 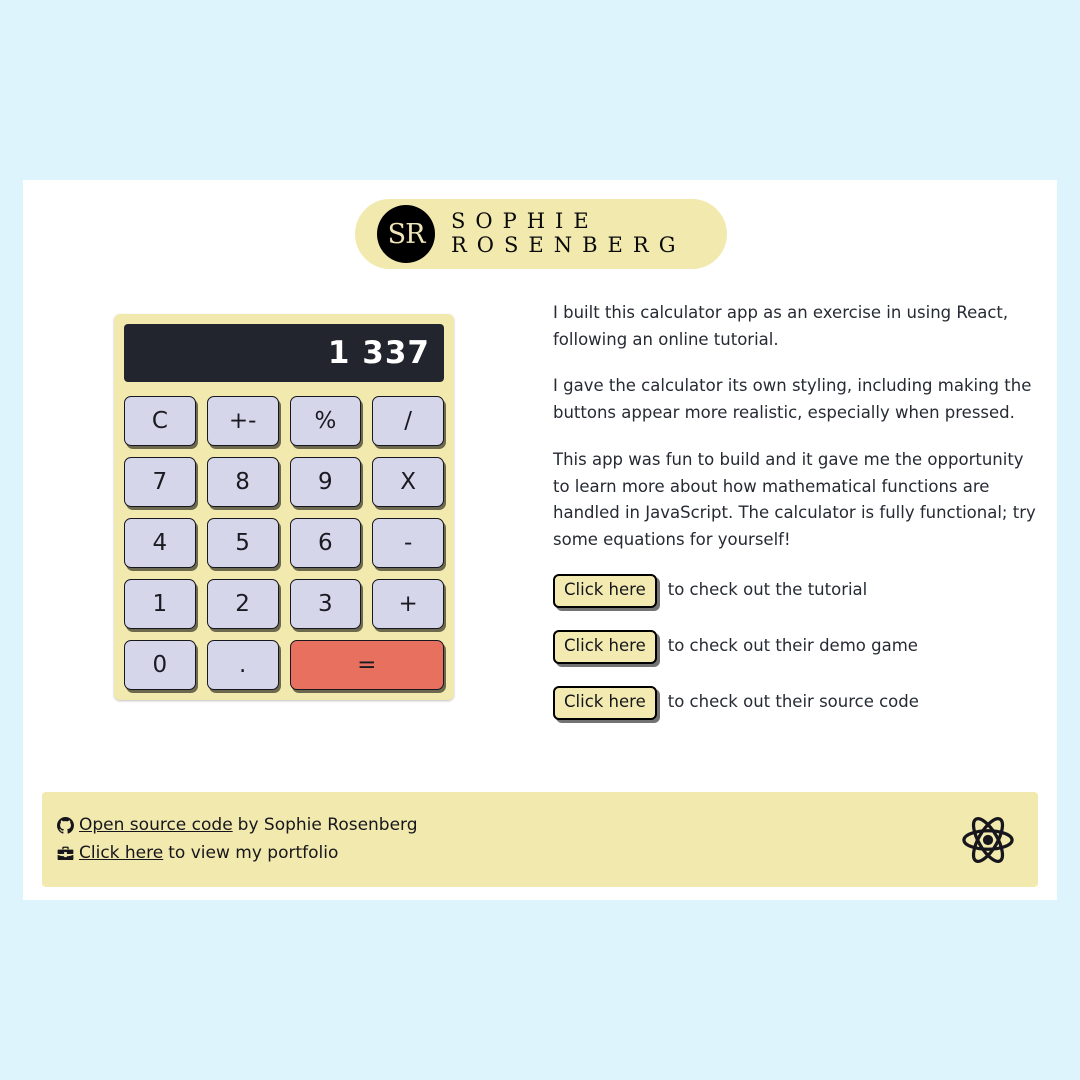 What do you see at coordinates (160, 482) in the screenshot?
I see `calc-key-7: 7` at bounding box center [160, 482].